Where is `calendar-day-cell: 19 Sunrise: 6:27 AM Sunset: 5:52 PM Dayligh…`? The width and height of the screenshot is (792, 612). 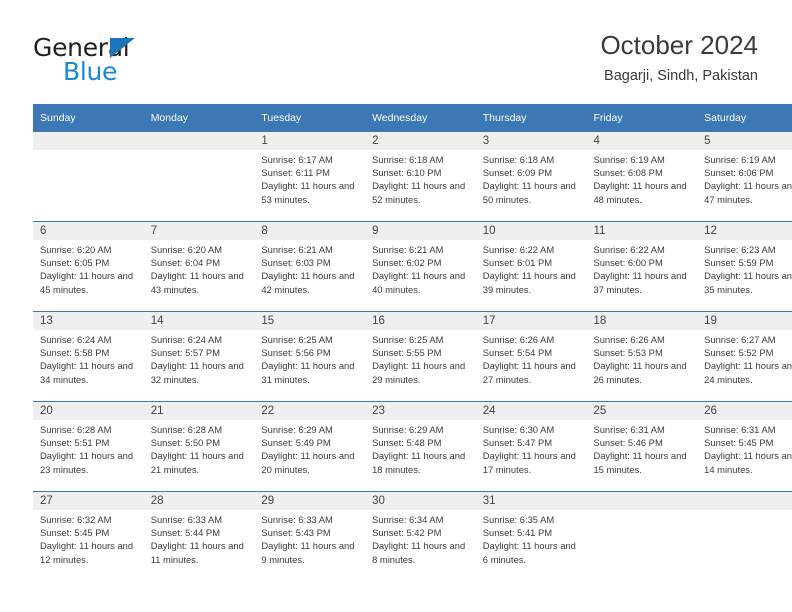
calendar-day-cell: 19 Sunrise: 6:27 AM Sunset: 5:52 PM Dayligh… is located at coordinates (744, 356).